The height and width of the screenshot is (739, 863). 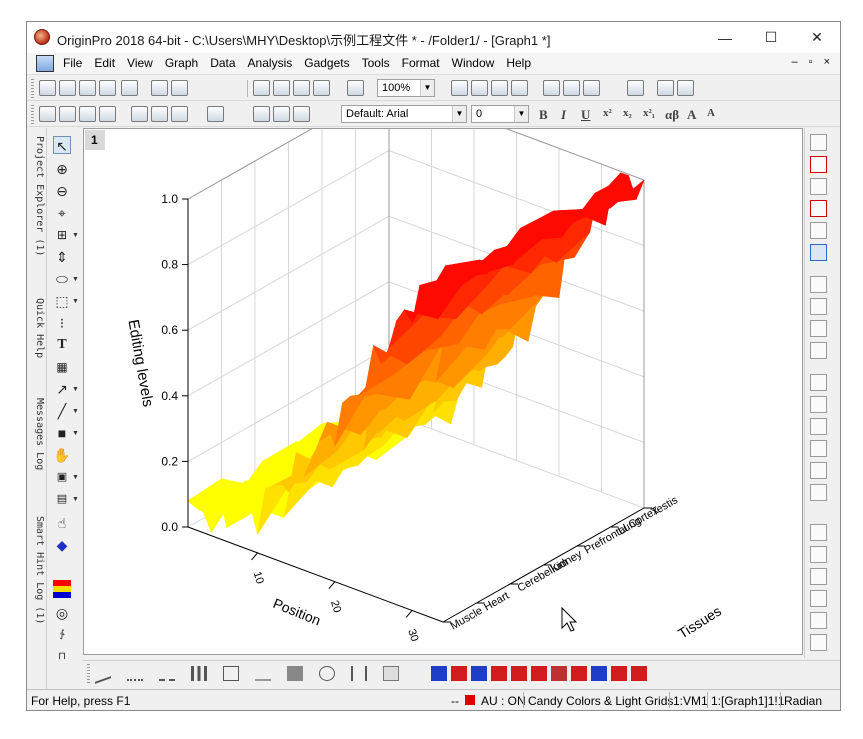 What do you see at coordinates (62, 433) in the screenshot?
I see `rectangle-tool-icon: ■` at bounding box center [62, 433].